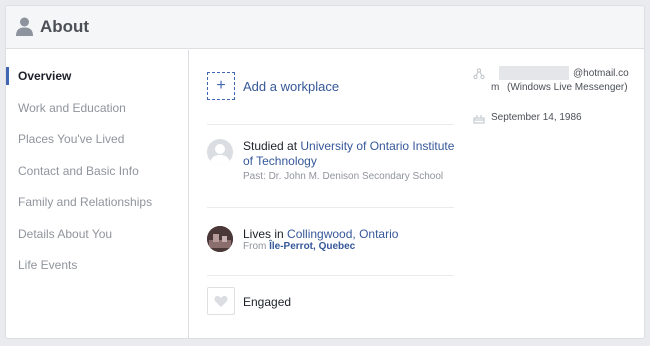 The width and height of the screenshot is (650, 346). I want to click on birthday-cake-icon, so click(479, 119).